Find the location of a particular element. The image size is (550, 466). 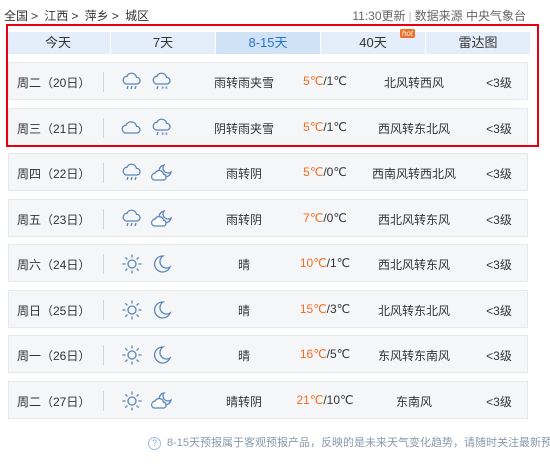

temperature: 7℃/0℃ is located at coordinates (325, 218).